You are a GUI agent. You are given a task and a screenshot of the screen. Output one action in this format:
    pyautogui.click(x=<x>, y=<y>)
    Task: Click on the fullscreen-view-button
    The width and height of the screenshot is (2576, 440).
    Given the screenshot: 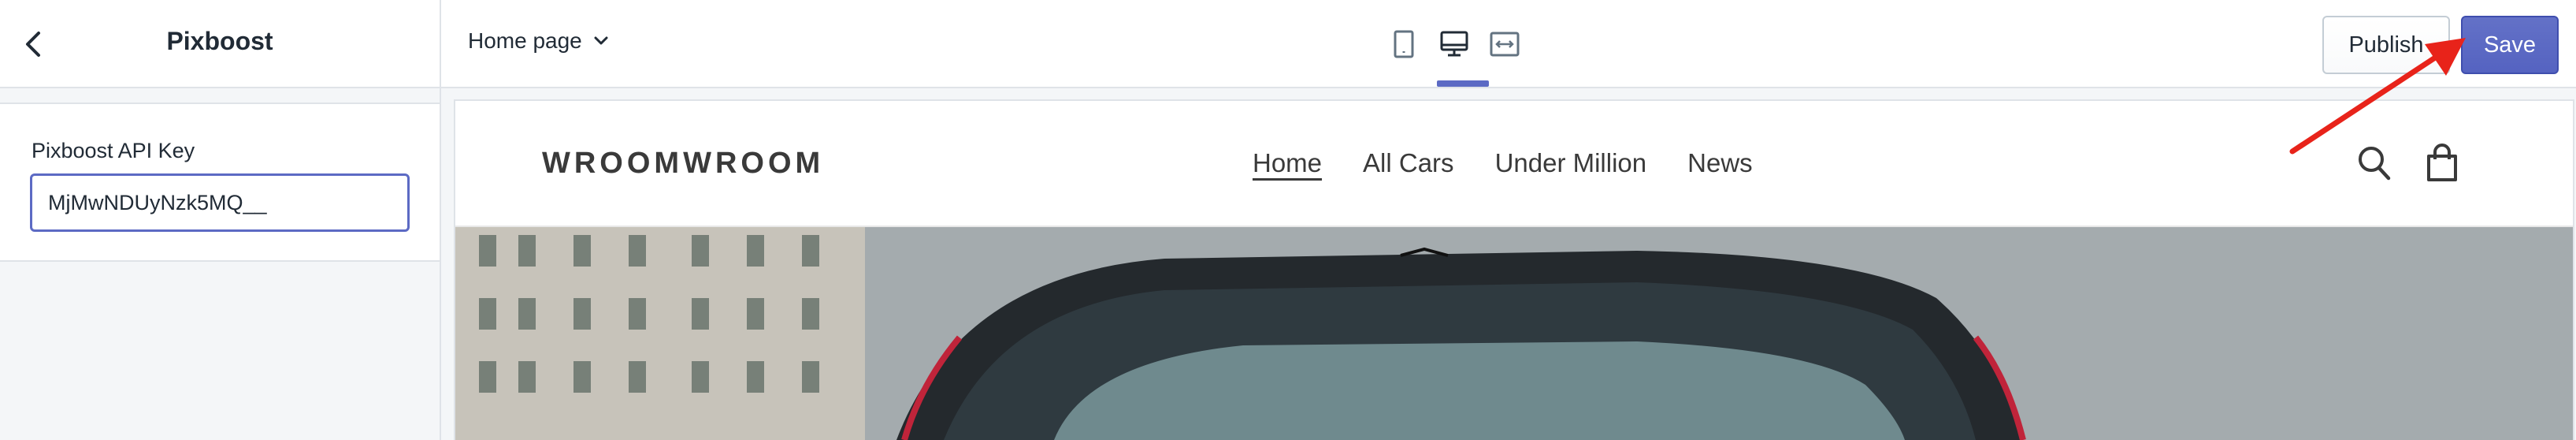 What is the action you would take?
    pyautogui.click(x=1504, y=44)
    